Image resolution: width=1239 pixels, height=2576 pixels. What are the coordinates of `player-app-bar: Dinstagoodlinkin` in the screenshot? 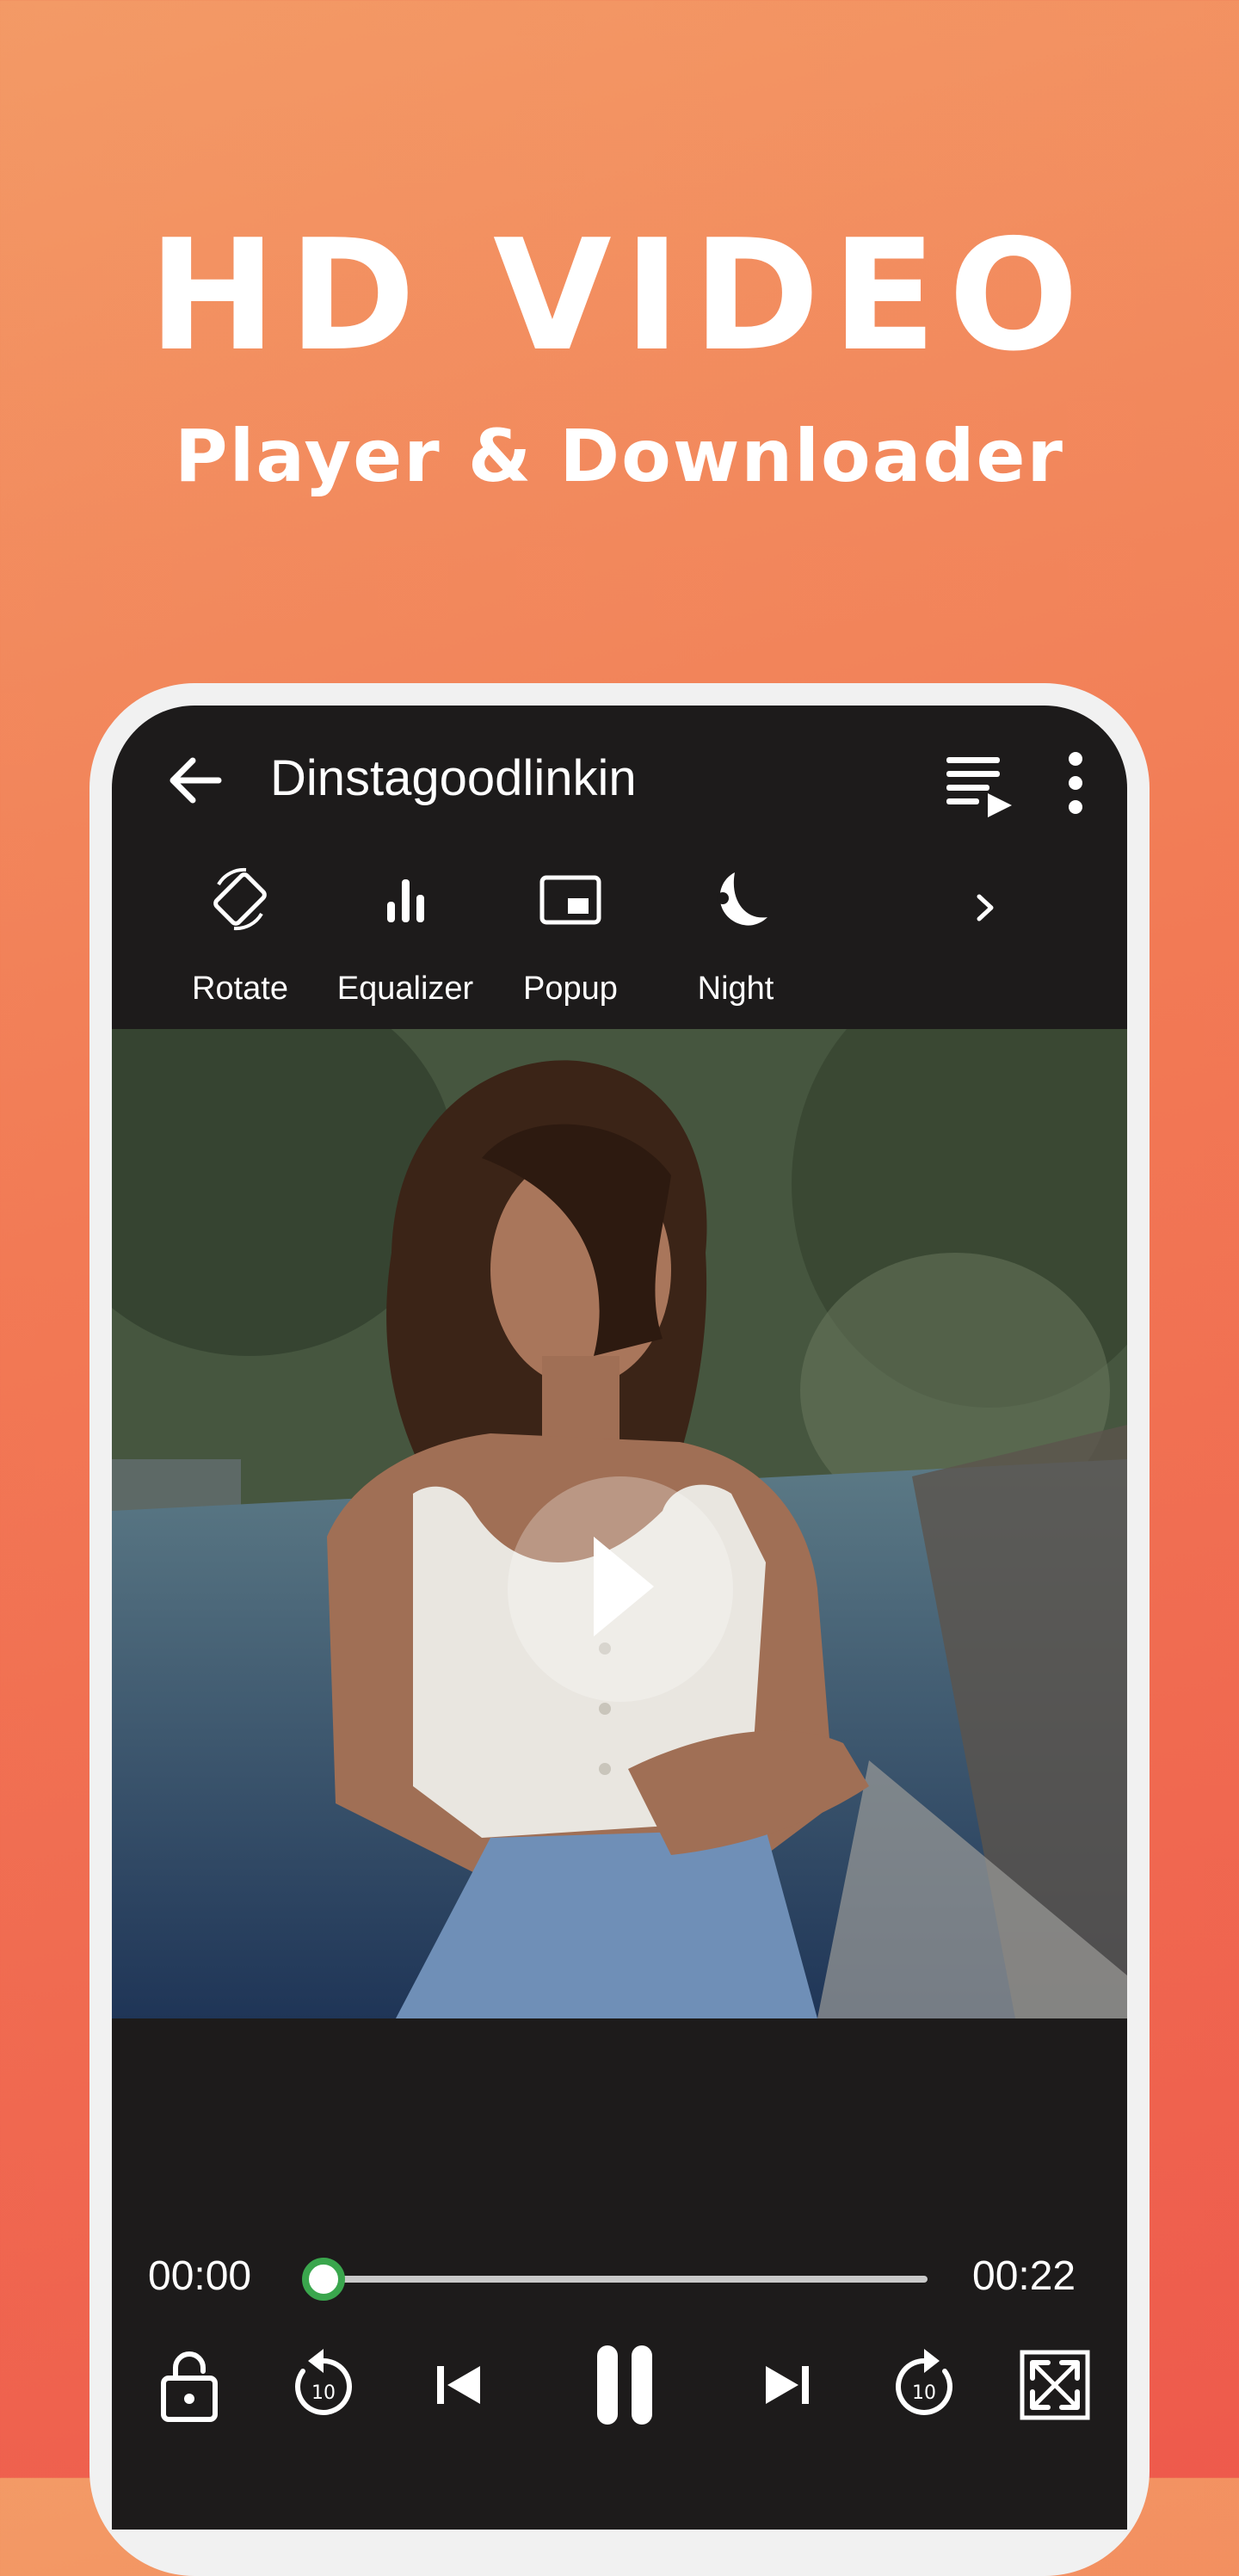 It's located at (619, 779).